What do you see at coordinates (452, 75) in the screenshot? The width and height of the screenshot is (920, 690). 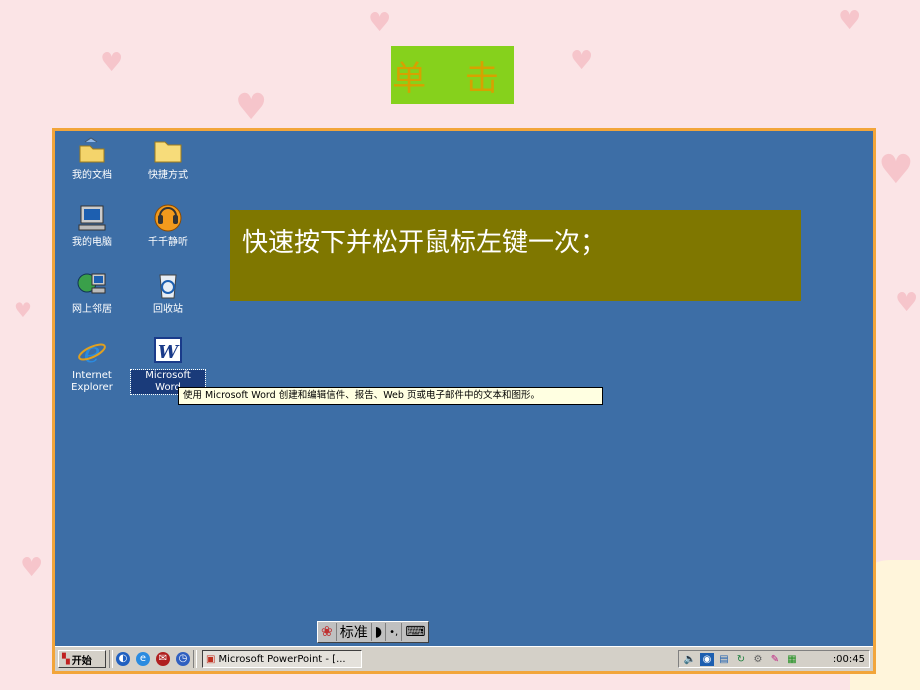 I see `slide-title: 单 击` at bounding box center [452, 75].